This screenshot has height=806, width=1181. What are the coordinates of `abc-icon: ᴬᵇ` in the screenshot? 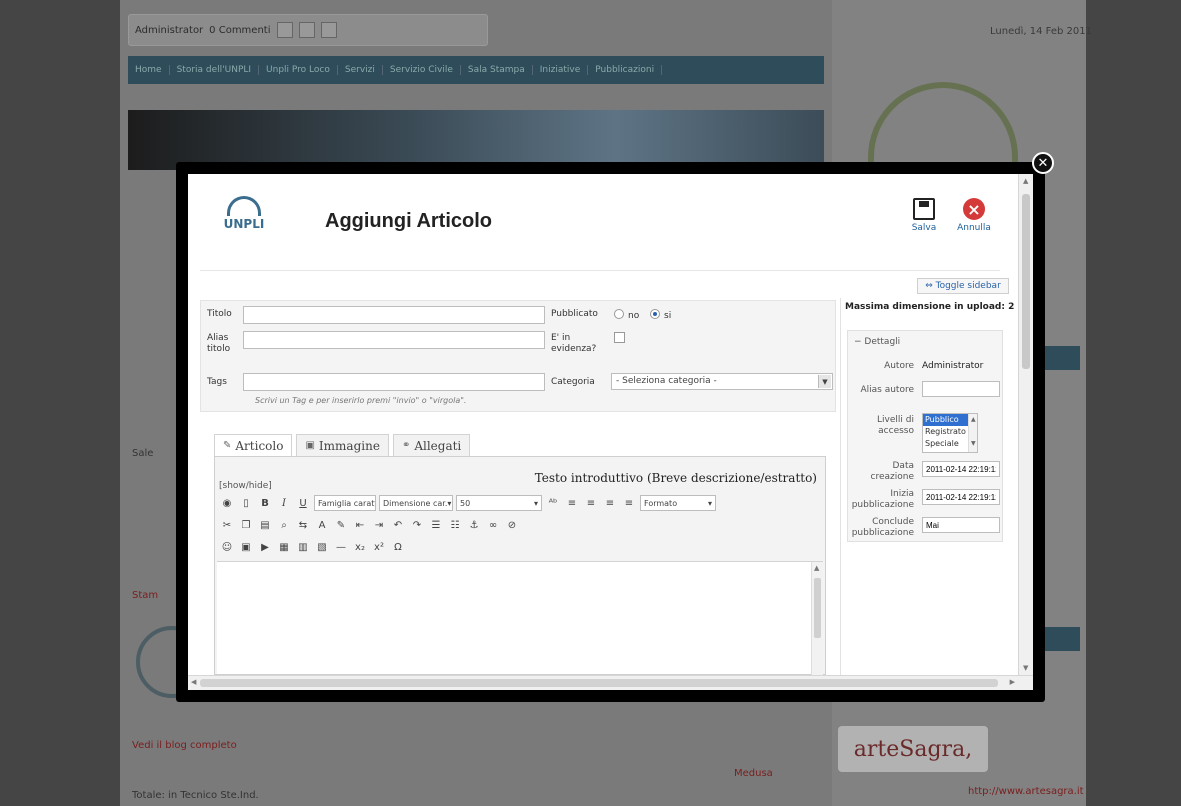 It's located at (553, 503).